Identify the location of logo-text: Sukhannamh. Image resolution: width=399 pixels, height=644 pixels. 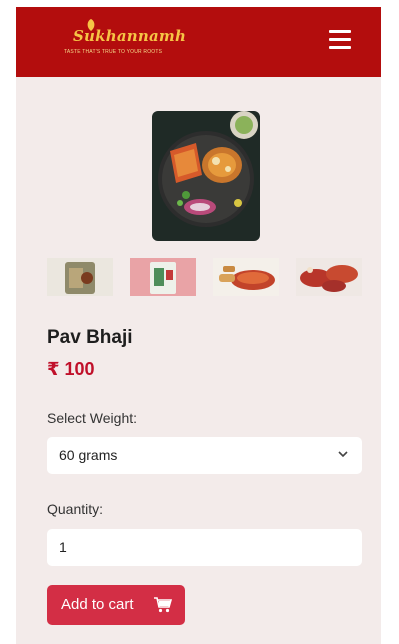
(130, 36).